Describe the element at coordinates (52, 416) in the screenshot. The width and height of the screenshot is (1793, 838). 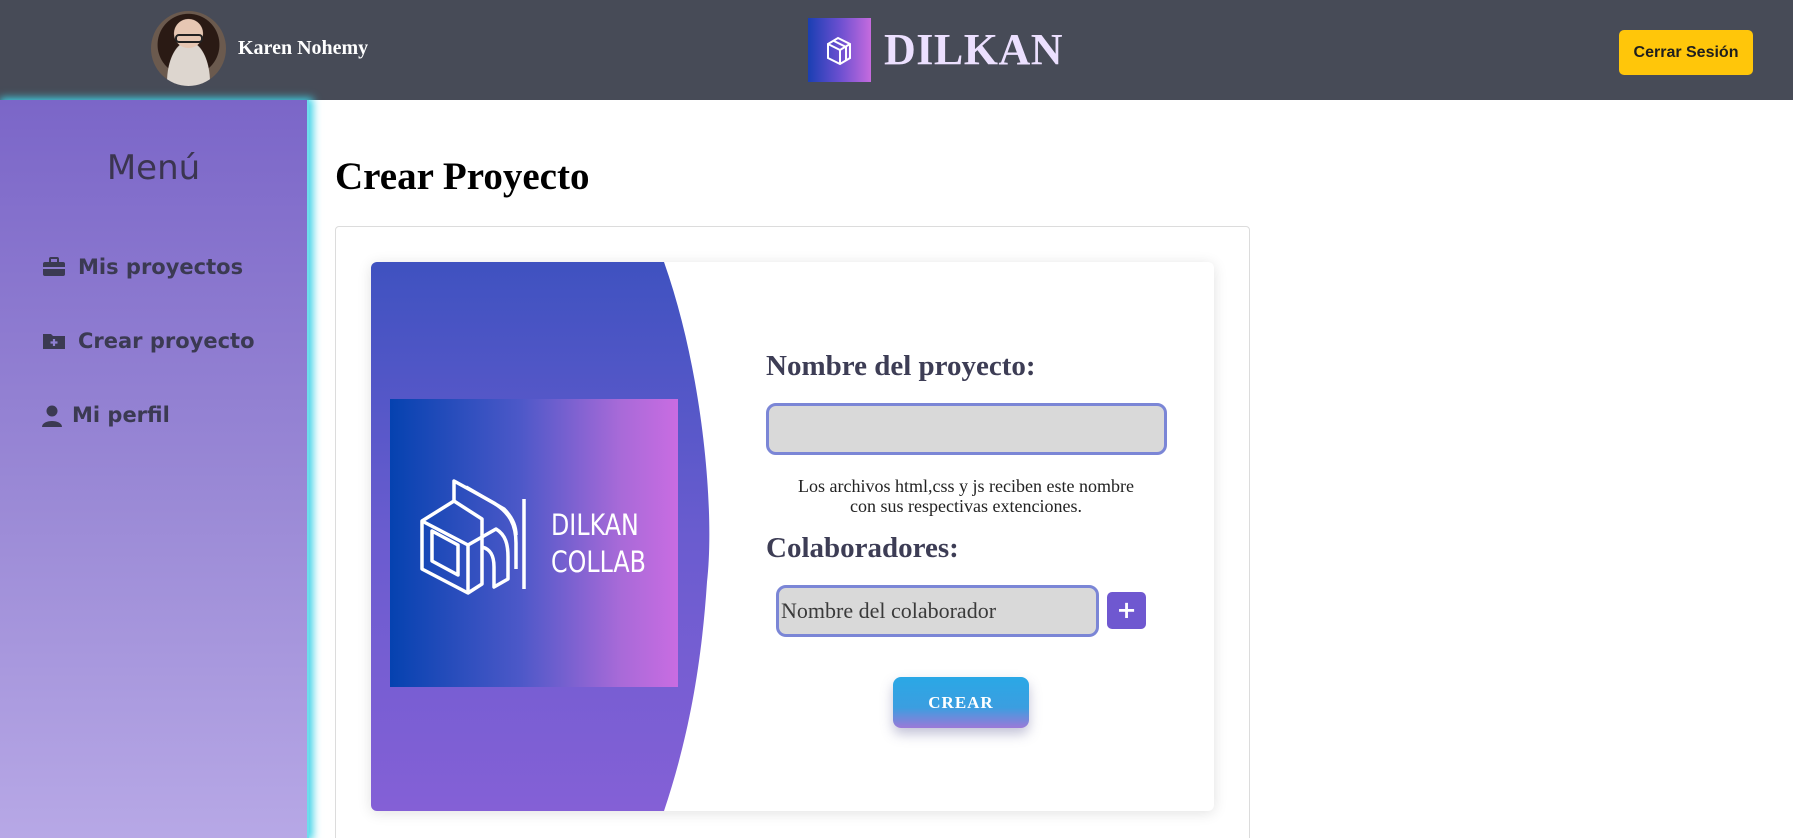
I see `user-icon` at that location.